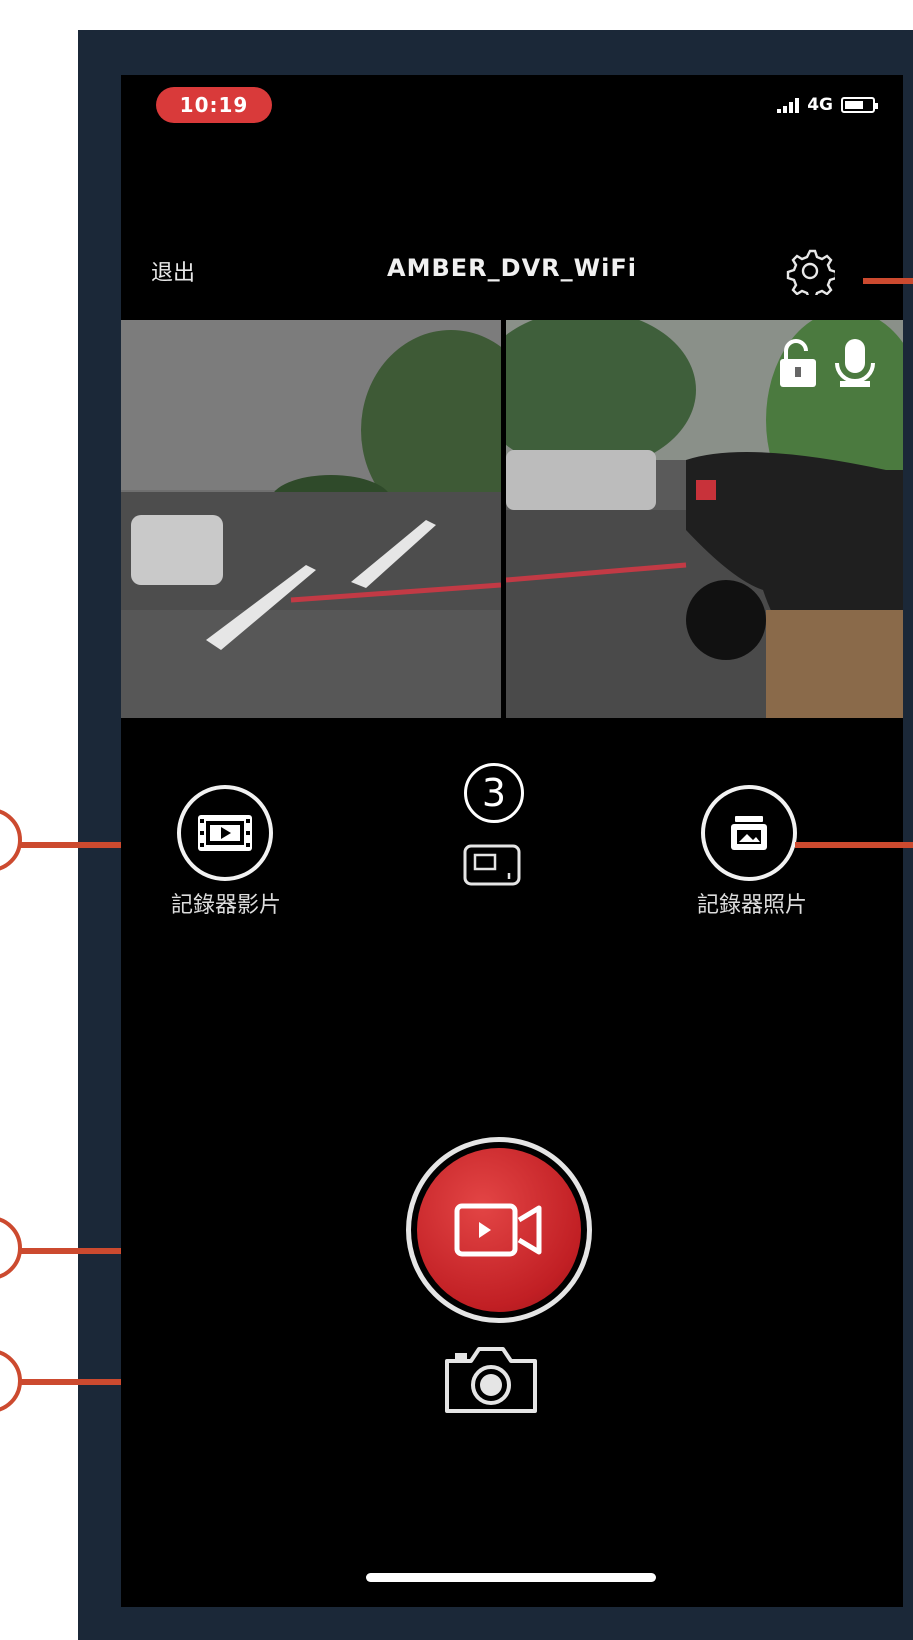 The width and height of the screenshot is (913, 1640). What do you see at coordinates (225, 905) in the screenshot?
I see `recorder-video-label: 記錄器影片` at bounding box center [225, 905].